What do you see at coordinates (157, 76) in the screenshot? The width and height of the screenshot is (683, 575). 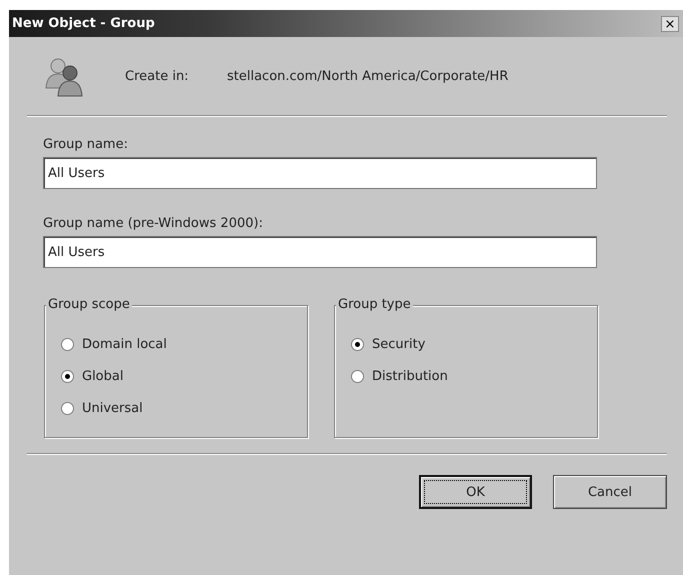 I see `create-in-label: Create in:` at bounding box center [157, 76].